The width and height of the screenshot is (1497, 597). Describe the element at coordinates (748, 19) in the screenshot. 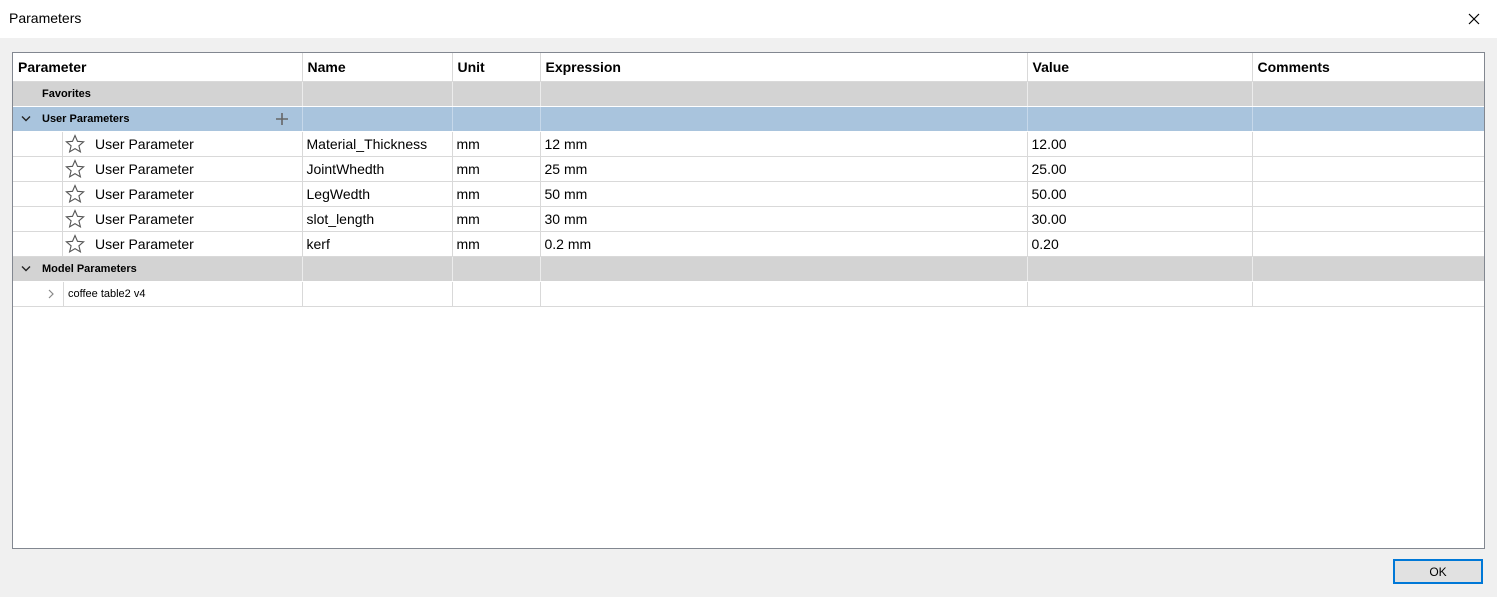

I see `title-bar: Parameters` at that location.